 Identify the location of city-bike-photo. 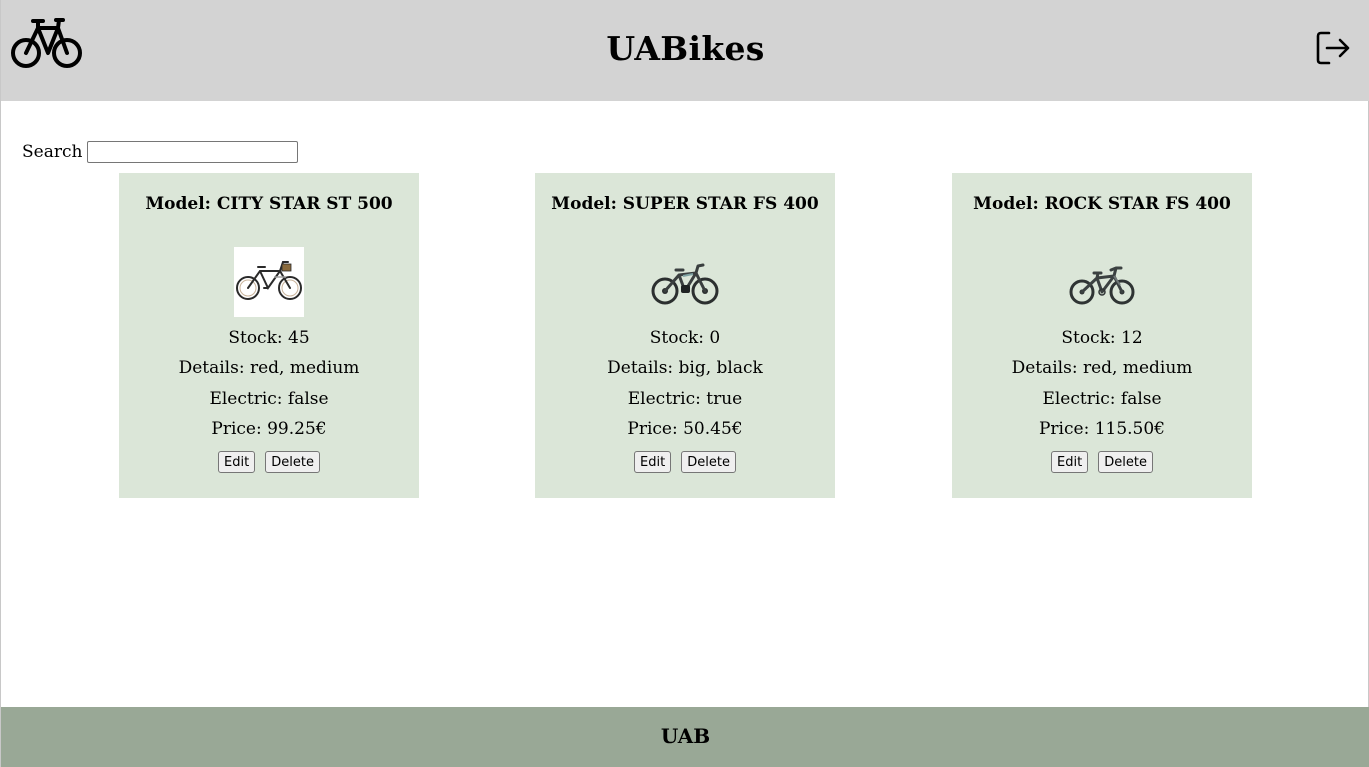
(269, 282).